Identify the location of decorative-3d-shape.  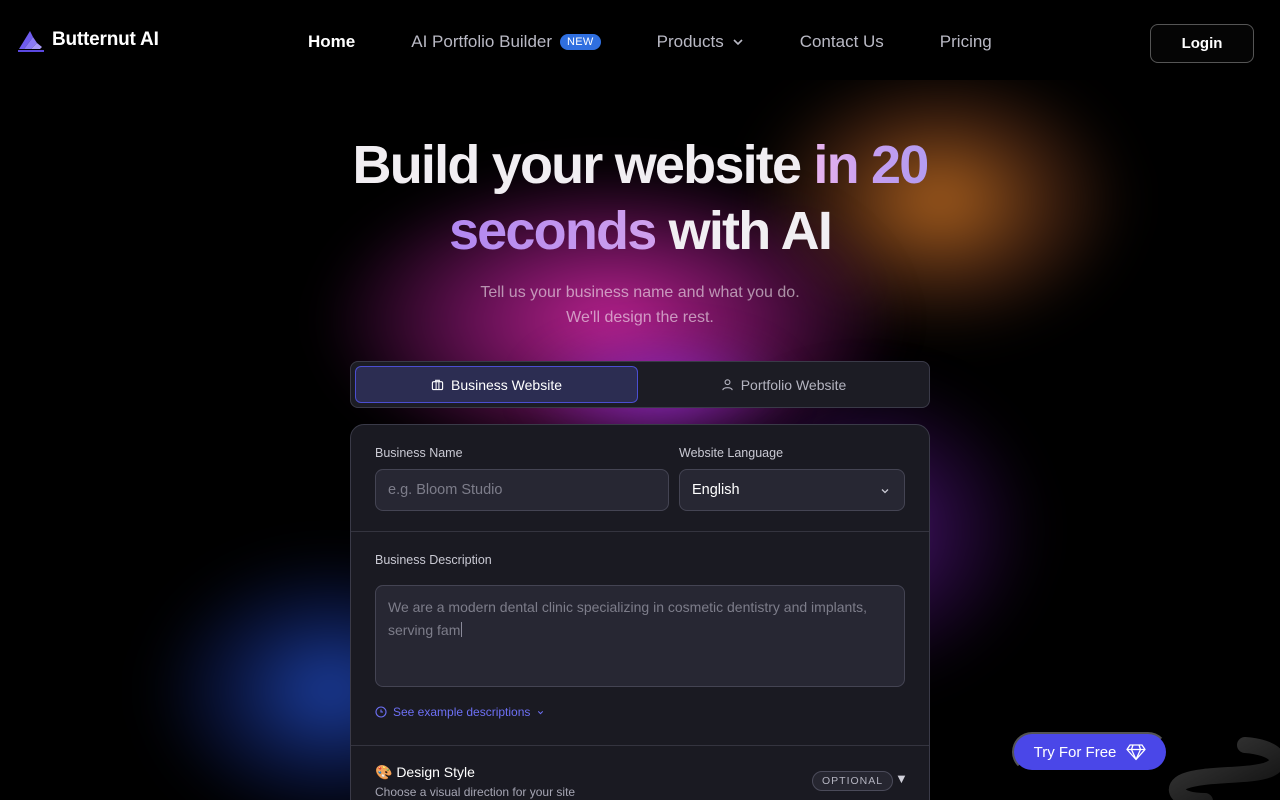
(1224, 768).